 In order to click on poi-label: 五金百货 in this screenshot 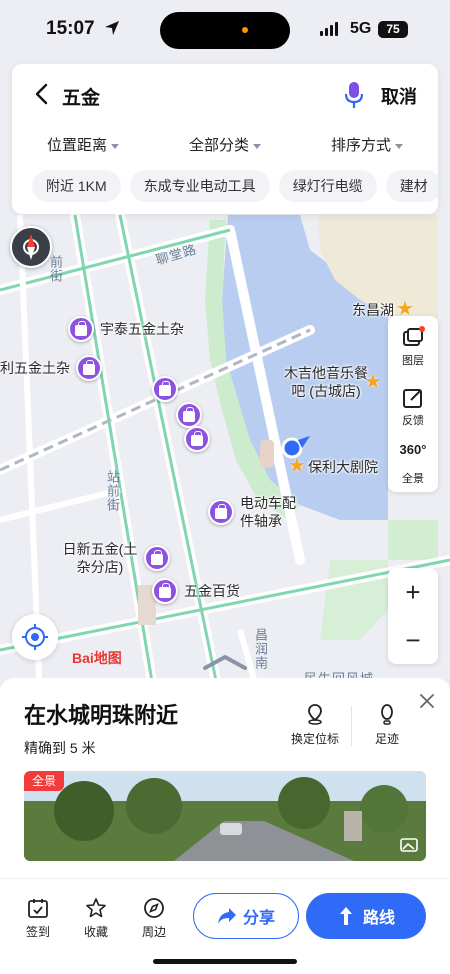, I will do `click(212, 591)`.